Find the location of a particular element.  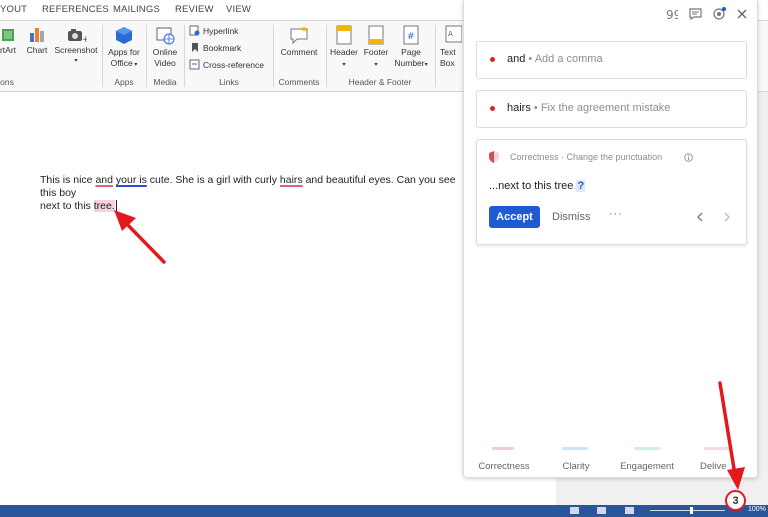

quote-icon: 99 is located at coordinates (672, 14).